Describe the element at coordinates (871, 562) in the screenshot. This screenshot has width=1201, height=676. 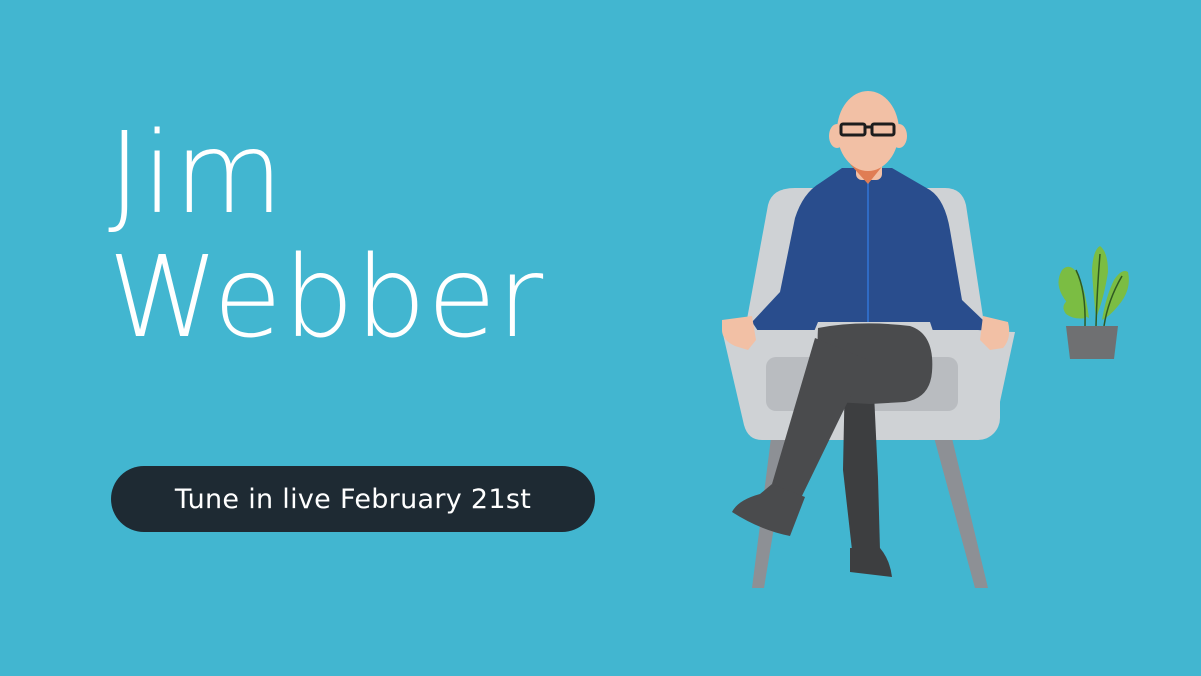
I see `back-shoe` at that location.